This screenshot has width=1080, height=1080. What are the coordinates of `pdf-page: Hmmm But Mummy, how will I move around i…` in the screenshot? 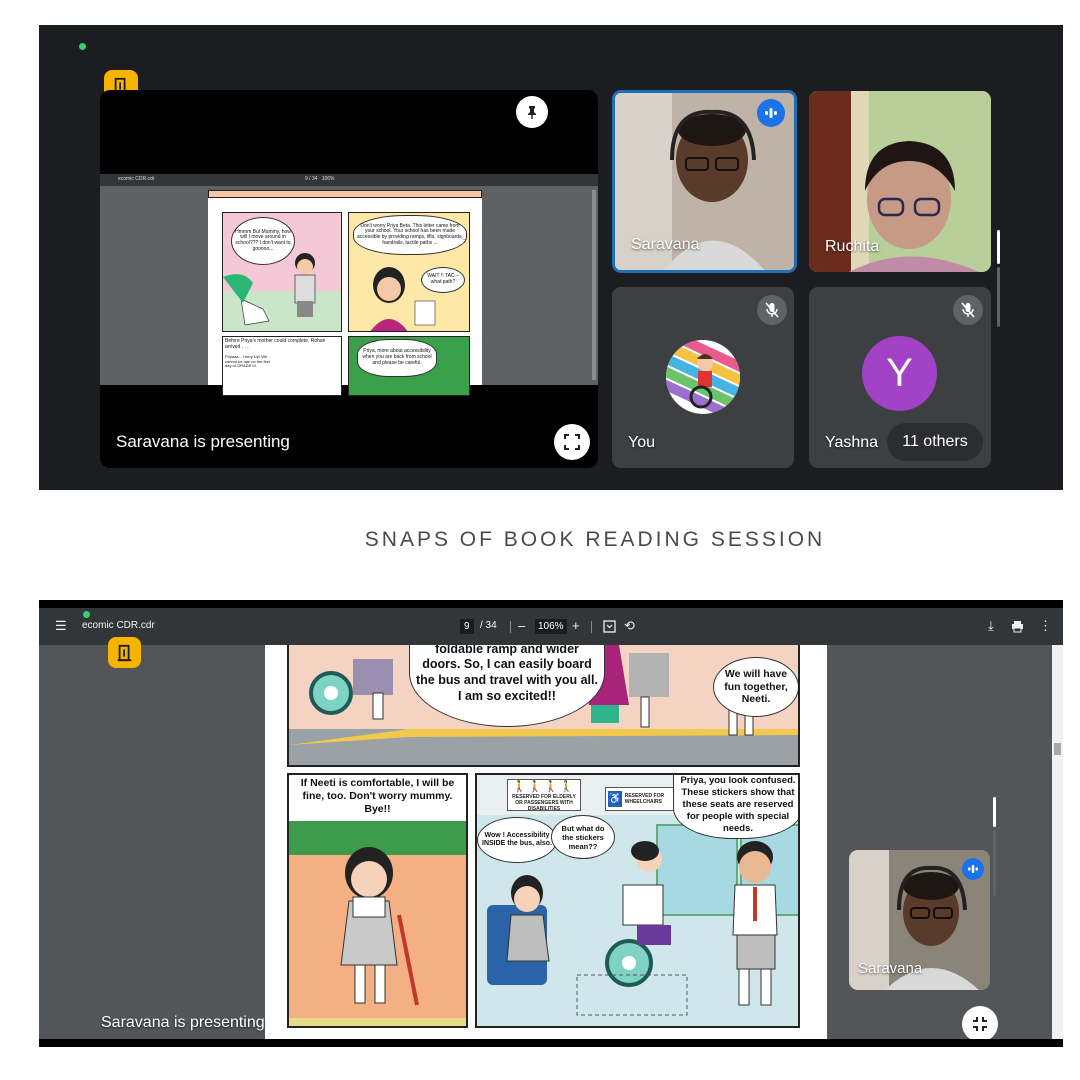 It's located at (345, 293).